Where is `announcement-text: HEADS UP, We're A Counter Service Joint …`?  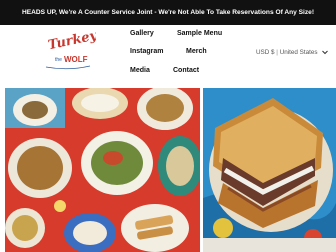
announcement-text: HEADS UP, We're A Counter Service Joint … is located at coordinates (168, 12).